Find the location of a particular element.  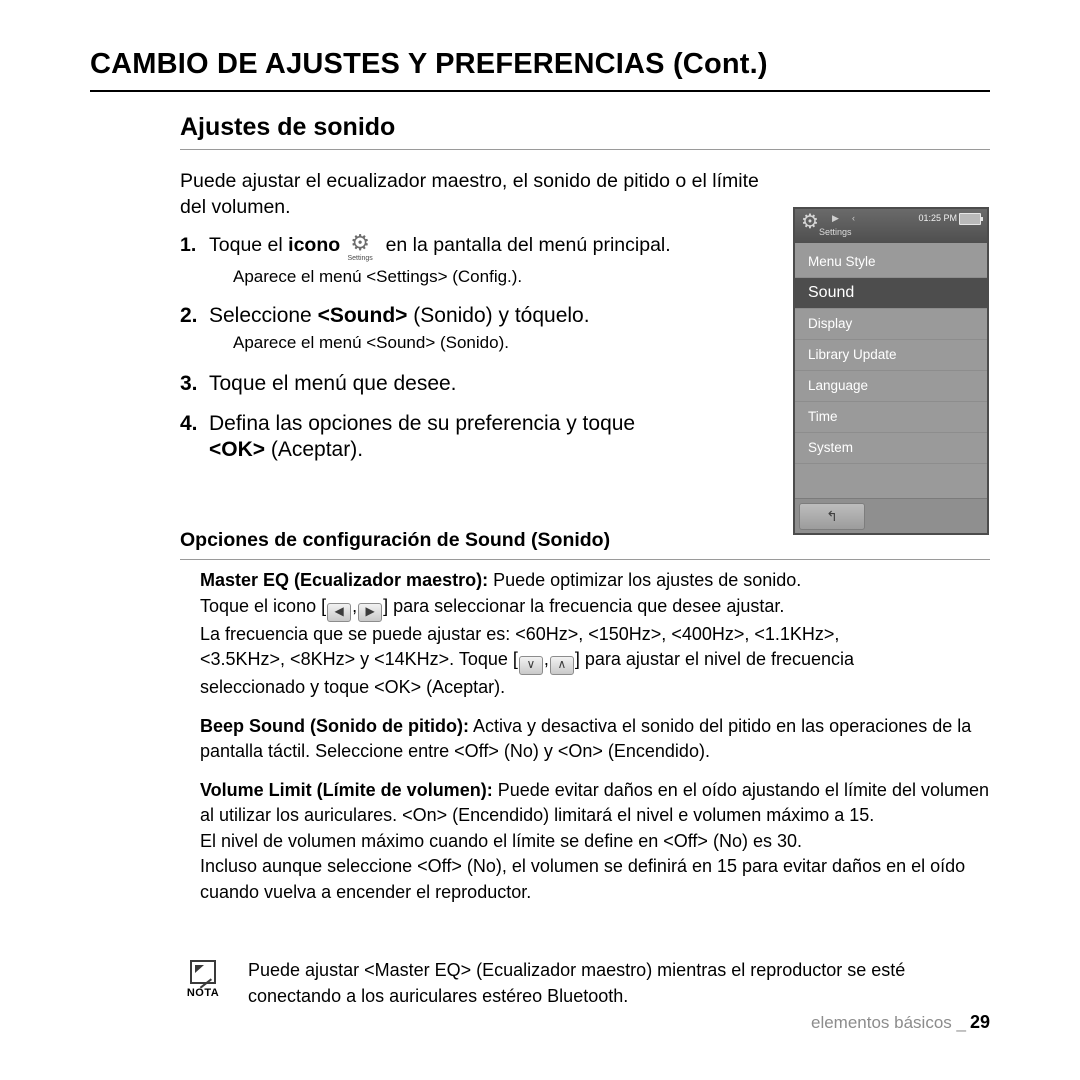

step-subtext: Aparece el menú <Settings> (Config.). is located at coordinates (378, 276).